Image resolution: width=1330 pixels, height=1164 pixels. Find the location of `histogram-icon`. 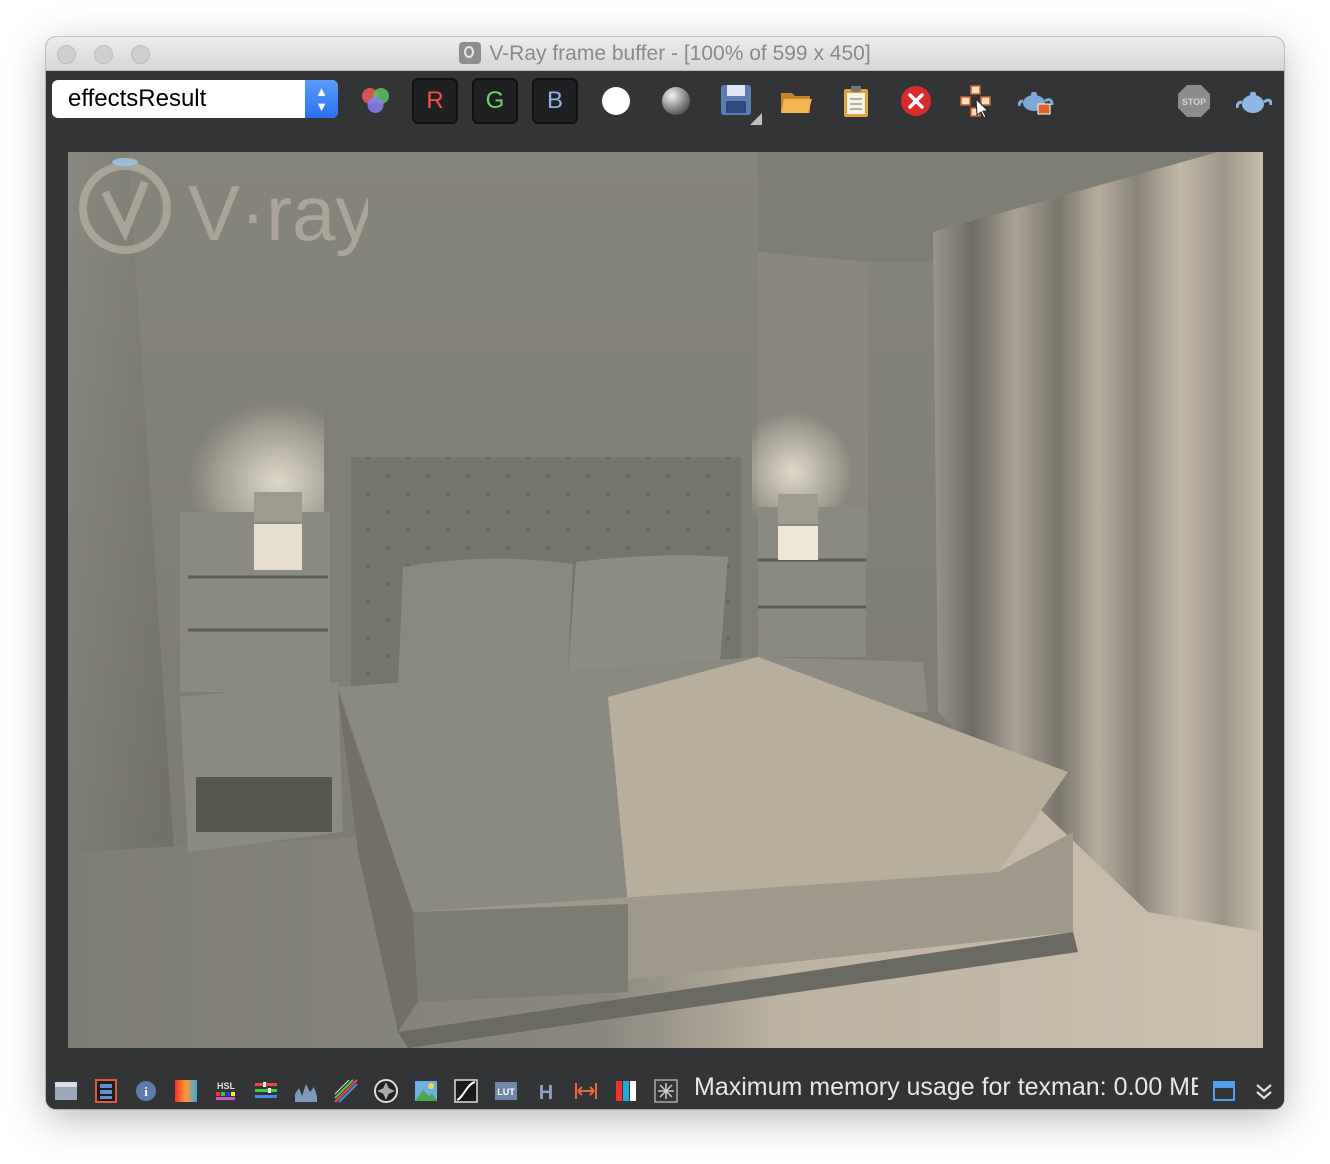

histogram-icon is located at coordinates (306, 1091).